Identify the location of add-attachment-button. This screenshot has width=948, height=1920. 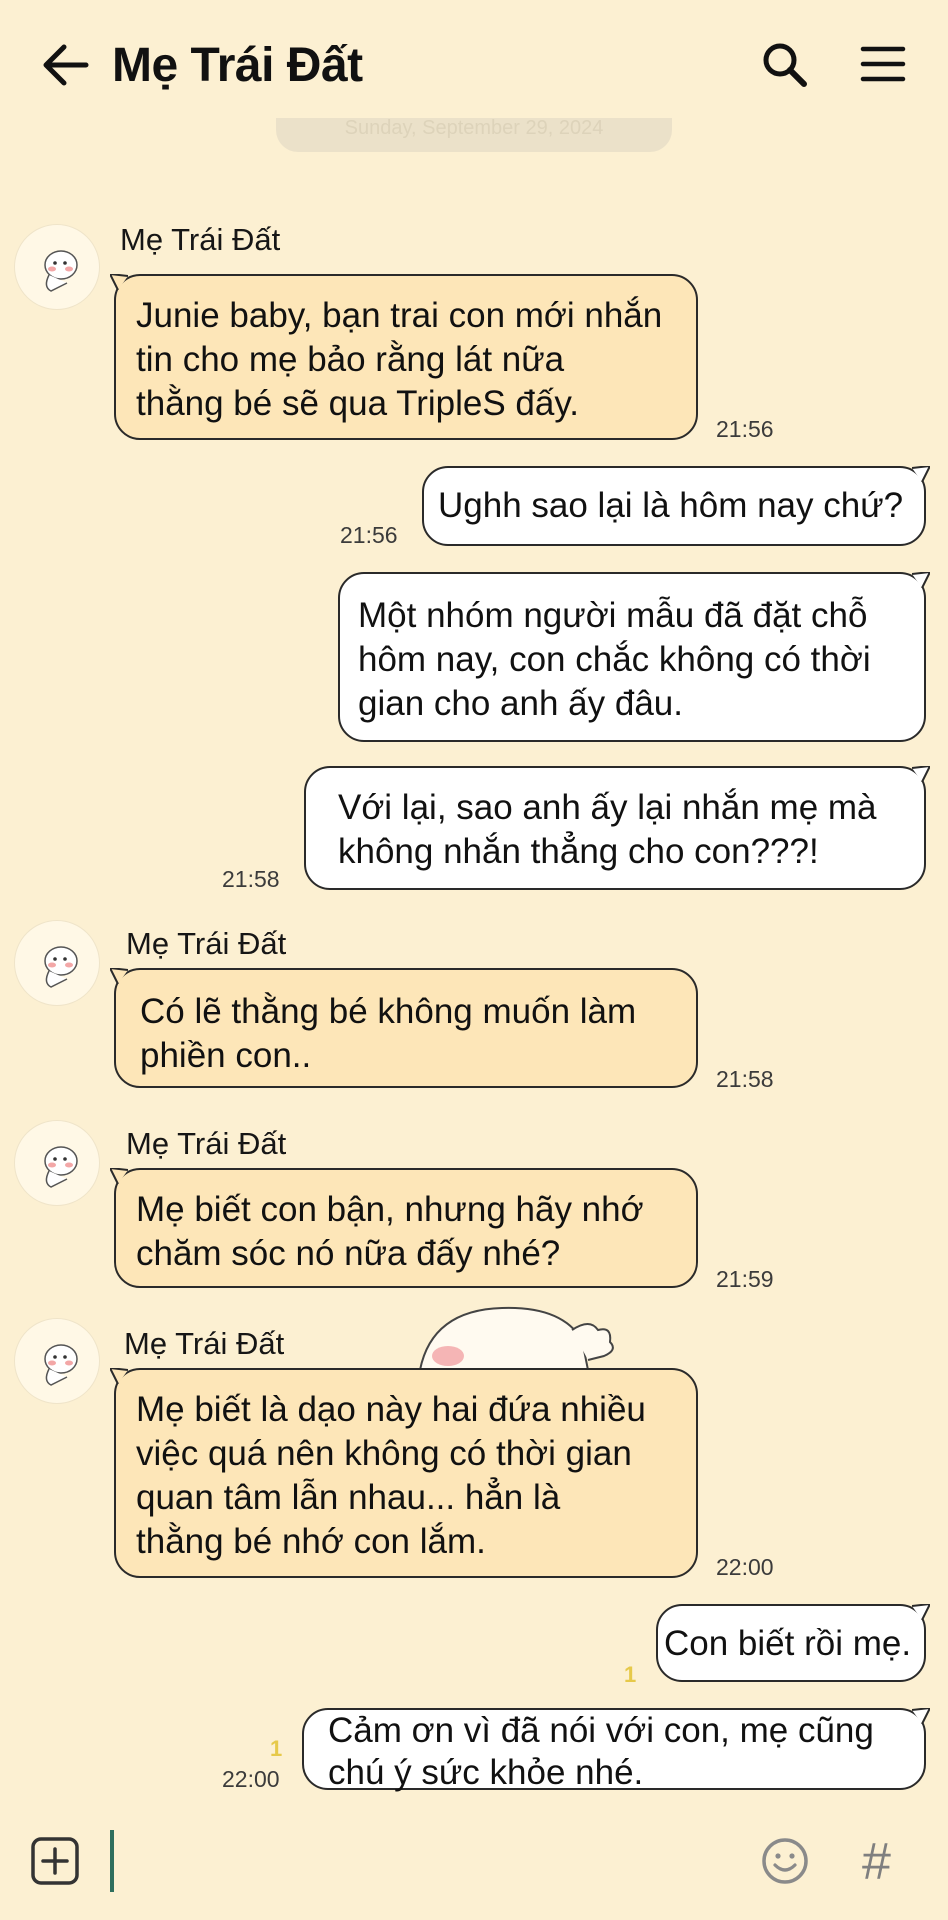
(55, 1861).